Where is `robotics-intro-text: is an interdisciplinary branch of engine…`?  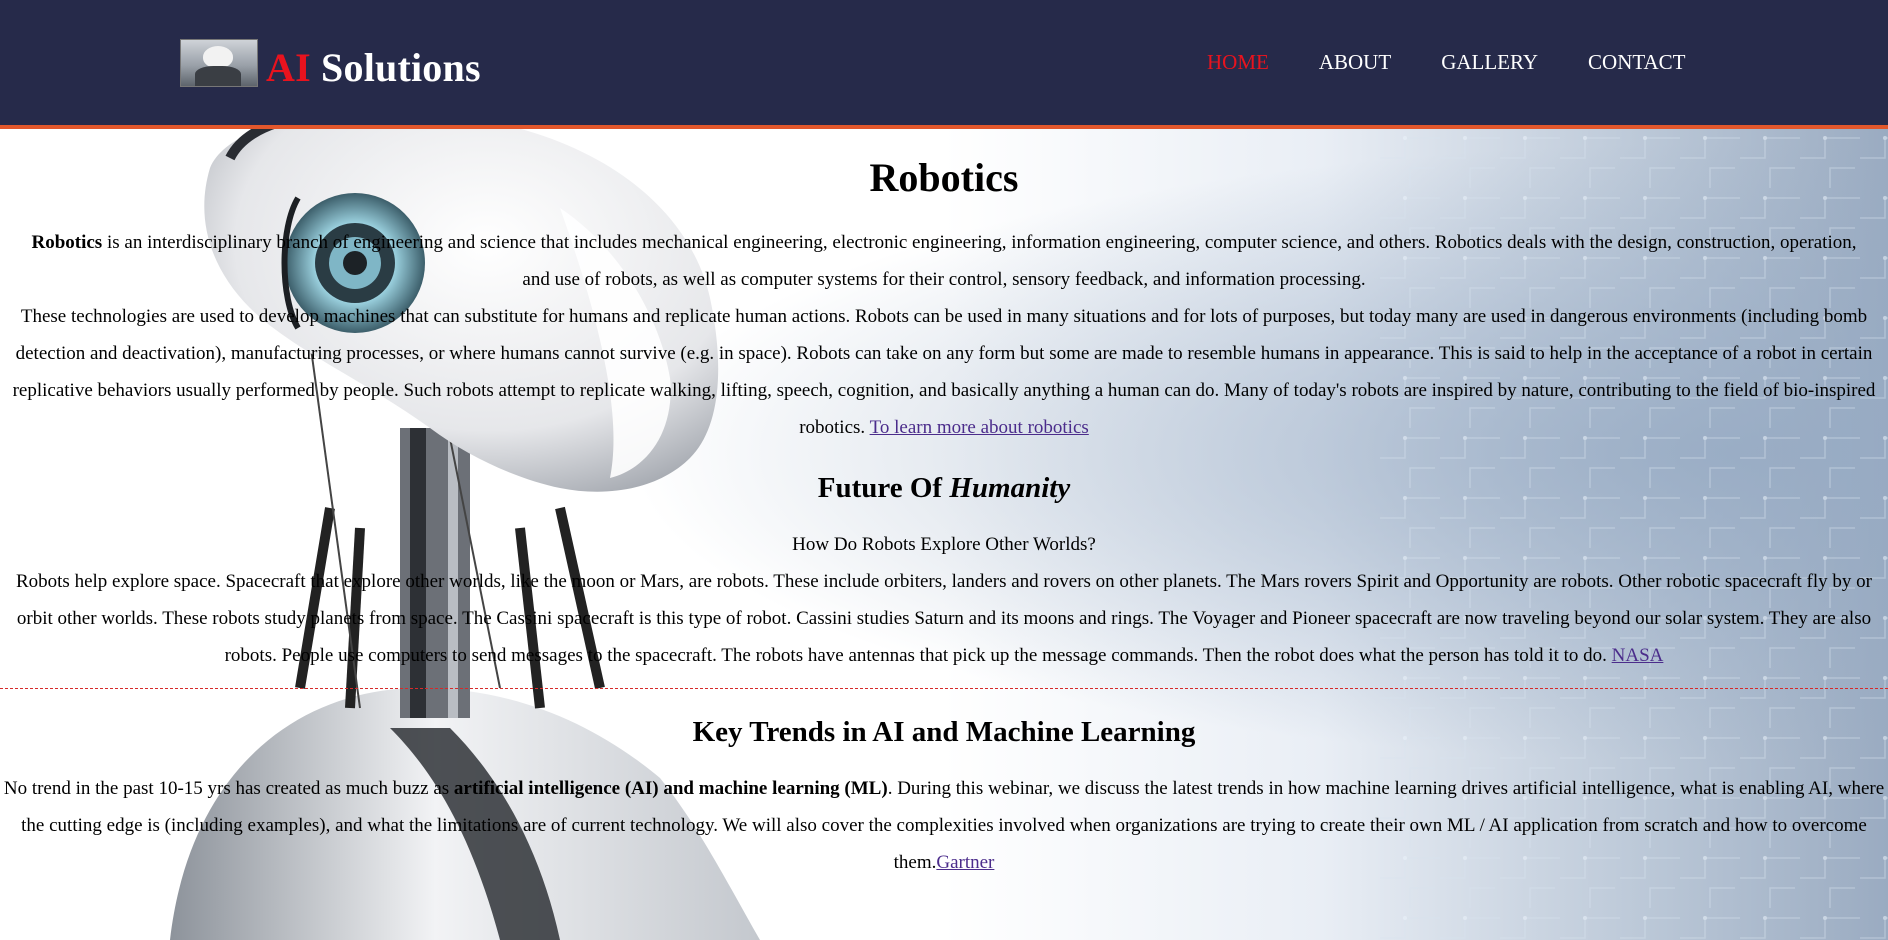 robotics-intro-text: is an interdisciplinary branch of engine… is located at coordinates (979, 261).